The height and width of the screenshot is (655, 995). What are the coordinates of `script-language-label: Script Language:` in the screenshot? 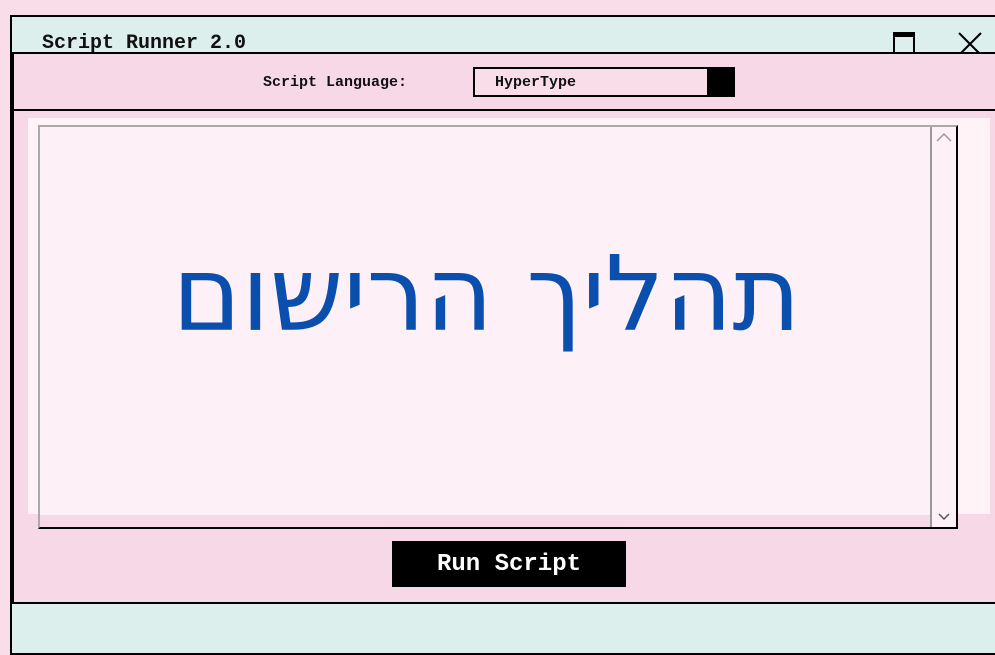 It's located at (335, 82).